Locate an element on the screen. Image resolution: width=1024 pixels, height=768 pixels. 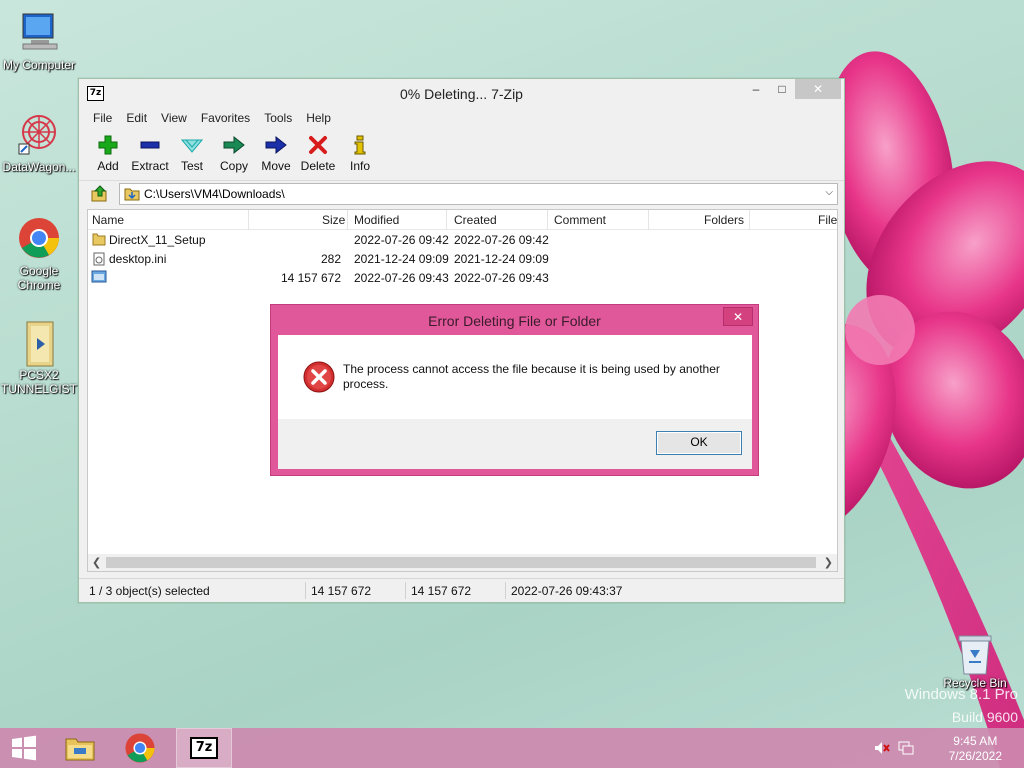
file-modified: 2022-07-26 09:42 is located at coordinates (401, 240).